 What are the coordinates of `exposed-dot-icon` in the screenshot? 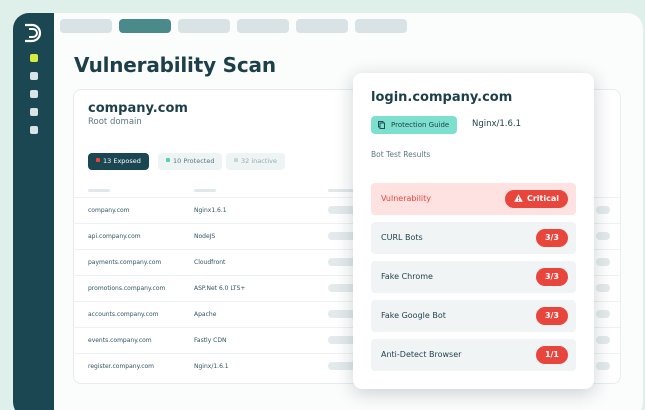 It's located at (98, 160).